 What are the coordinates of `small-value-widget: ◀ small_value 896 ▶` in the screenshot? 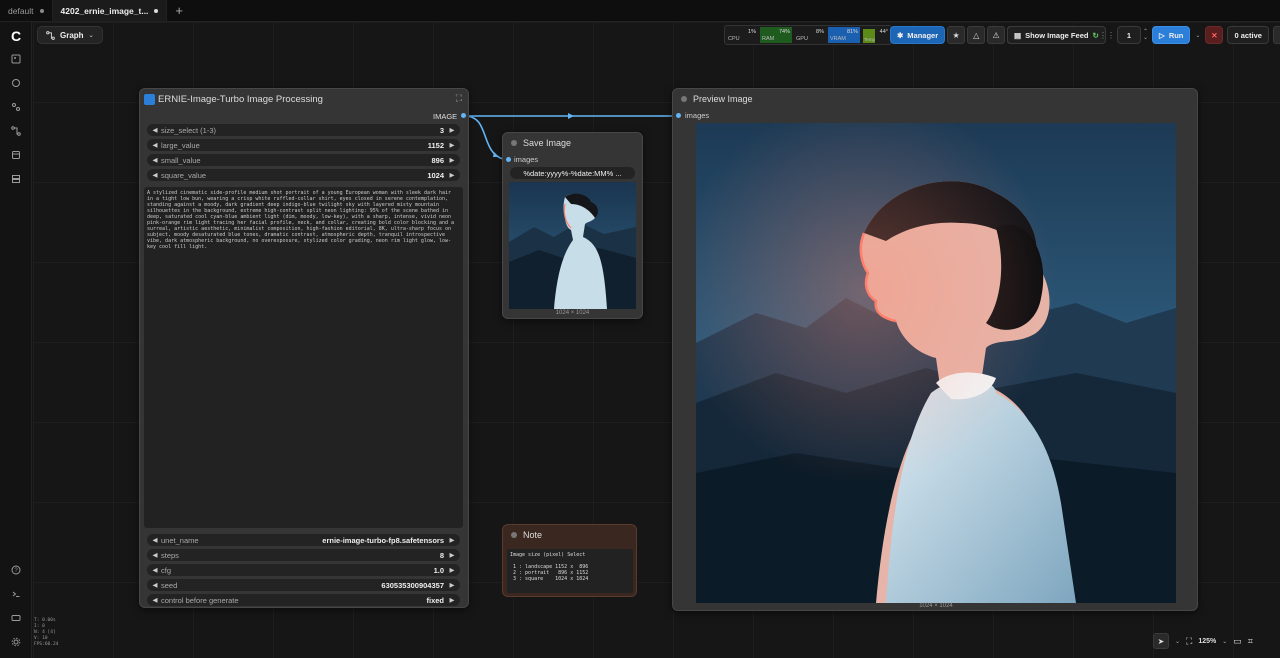 It's located at (303, 160).